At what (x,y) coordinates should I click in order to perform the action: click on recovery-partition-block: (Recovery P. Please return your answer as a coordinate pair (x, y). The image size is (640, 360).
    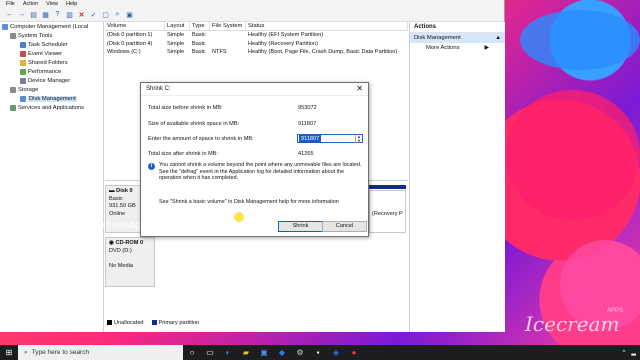
    Looking at the image, I should click on (387, 211).